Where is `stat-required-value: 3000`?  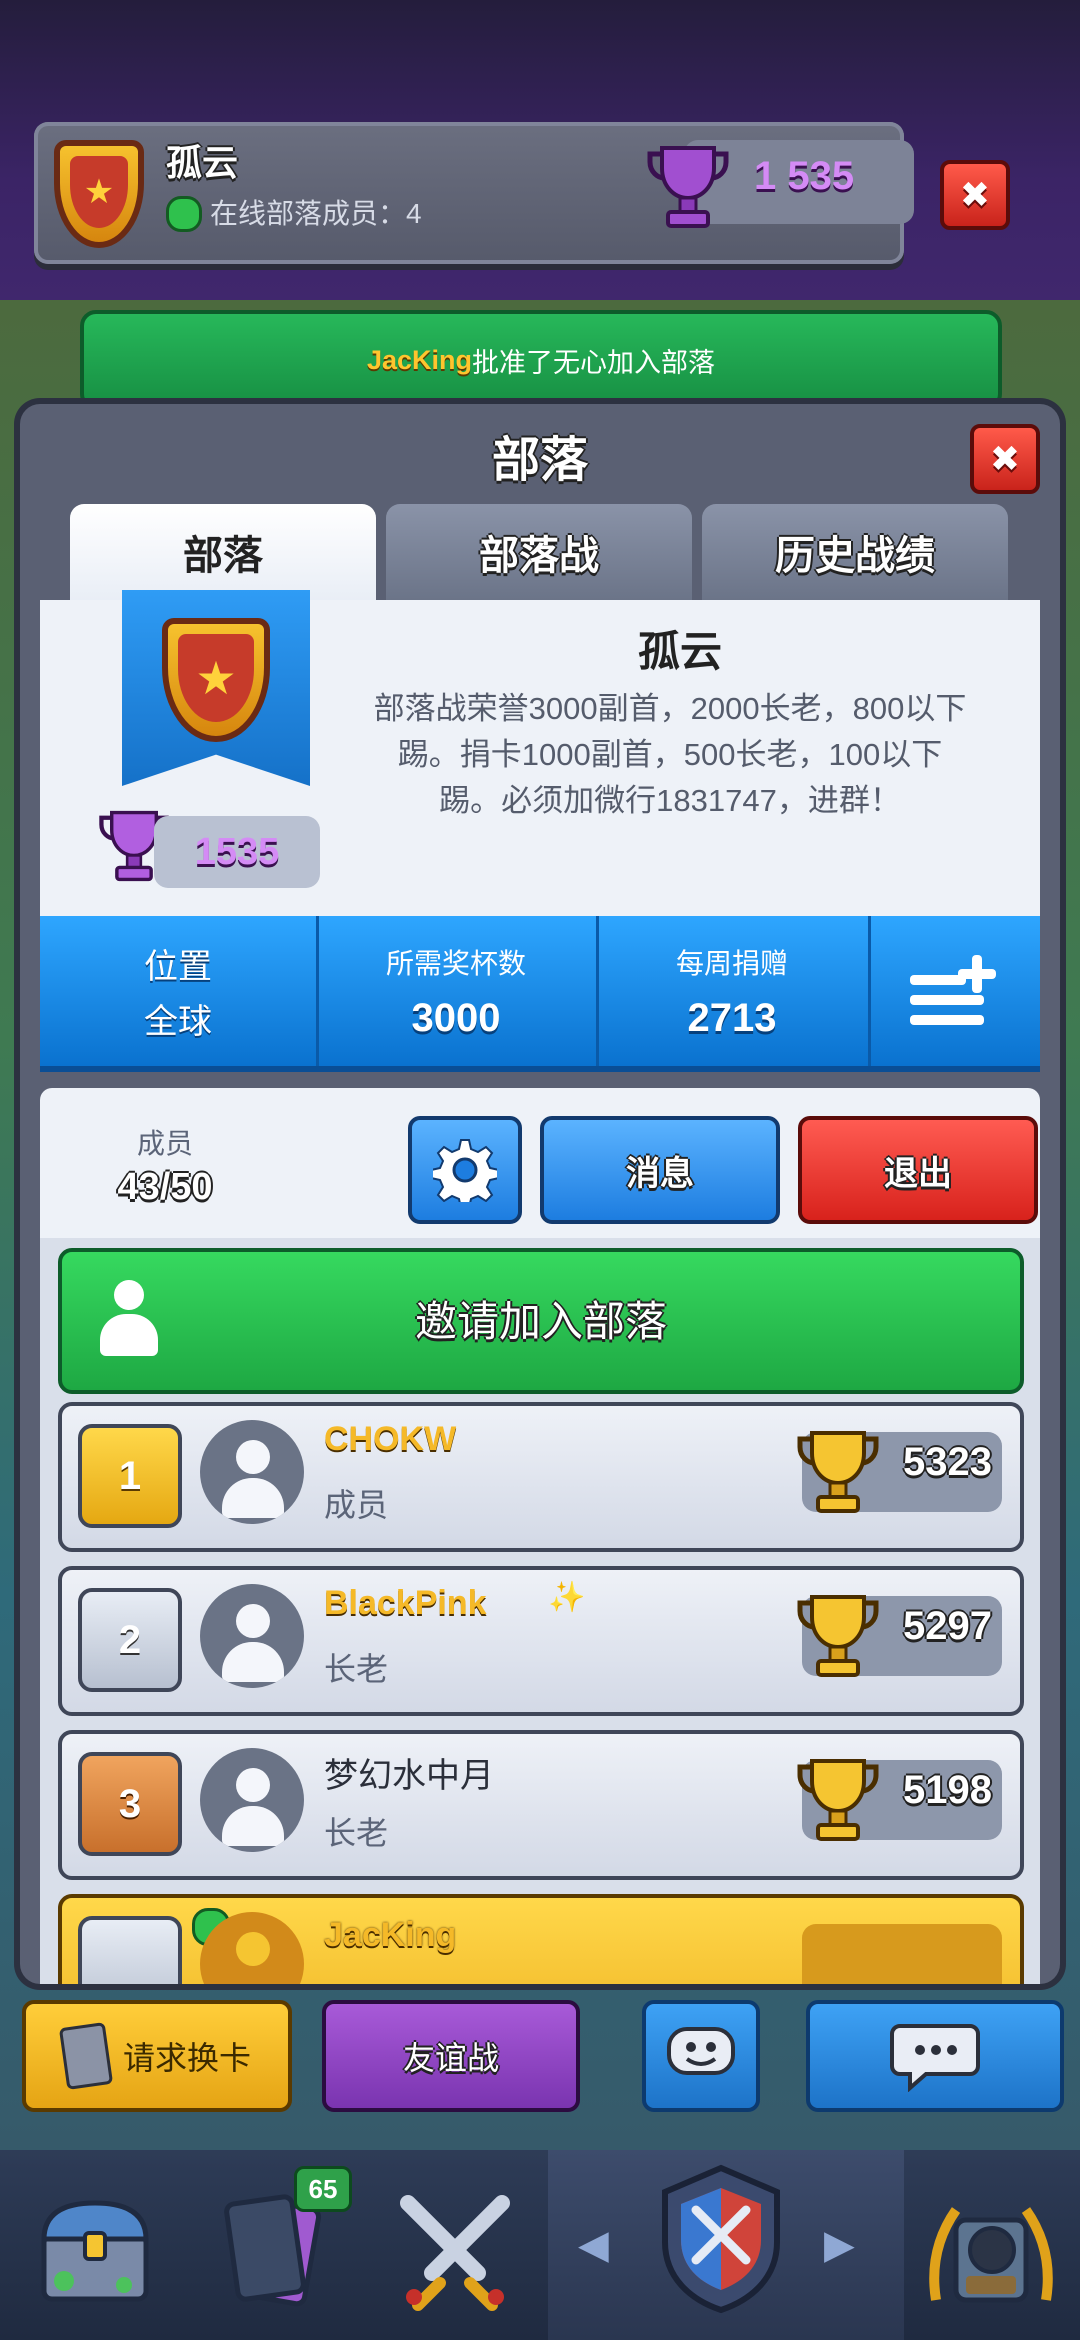 stat-required-value: 3000 is located at coordinates (456, 1017).